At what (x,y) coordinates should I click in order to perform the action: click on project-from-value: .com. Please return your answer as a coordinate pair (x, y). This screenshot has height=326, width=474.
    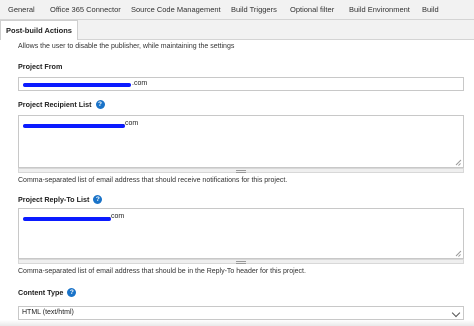
    Looking at the image, I should click on (140, 83).